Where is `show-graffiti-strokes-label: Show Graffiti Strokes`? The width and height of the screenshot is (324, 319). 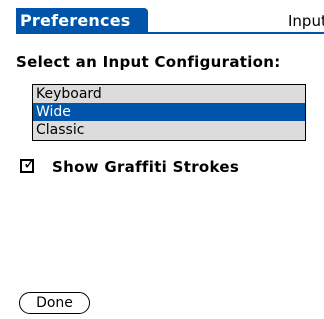 show-graffiti-strokes-label: Show Graffiti Strokes is located at coordinates (146, 167).